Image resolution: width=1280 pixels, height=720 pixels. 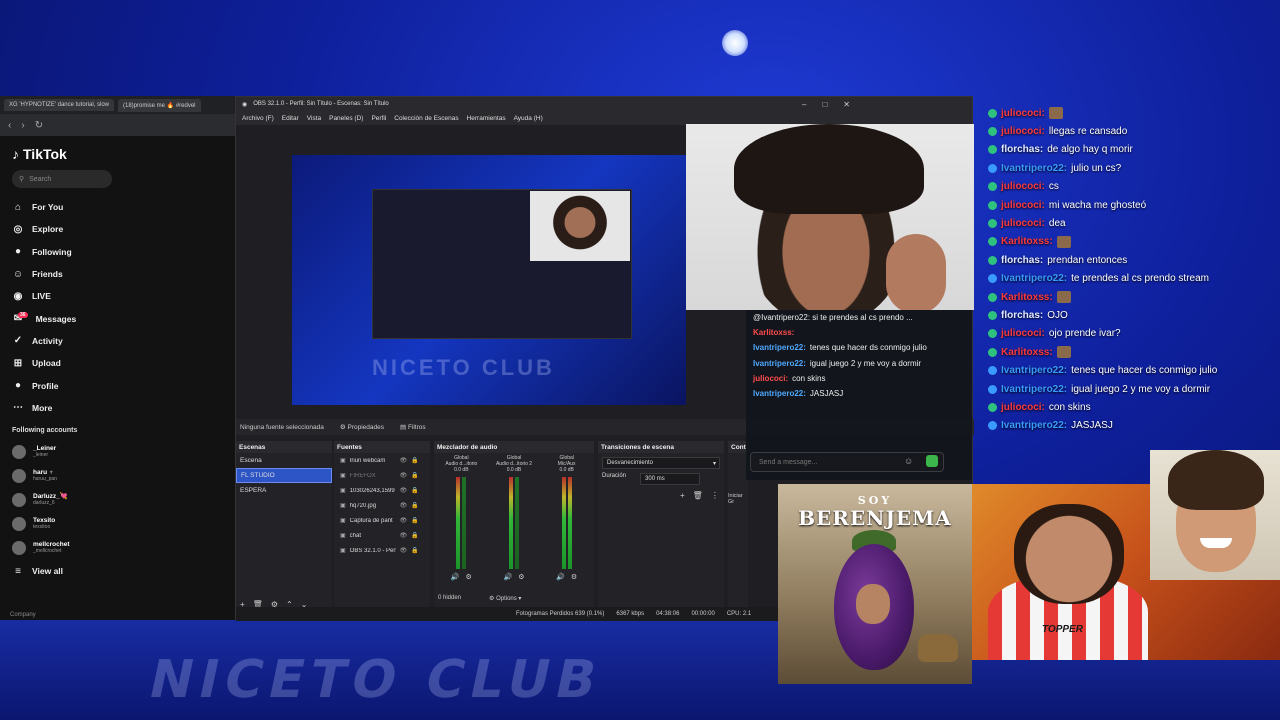 What do you see at coordinates (284, 490) in the screenshot?
I see `scene-item: ESPERA` at bounding box center [284, 490].